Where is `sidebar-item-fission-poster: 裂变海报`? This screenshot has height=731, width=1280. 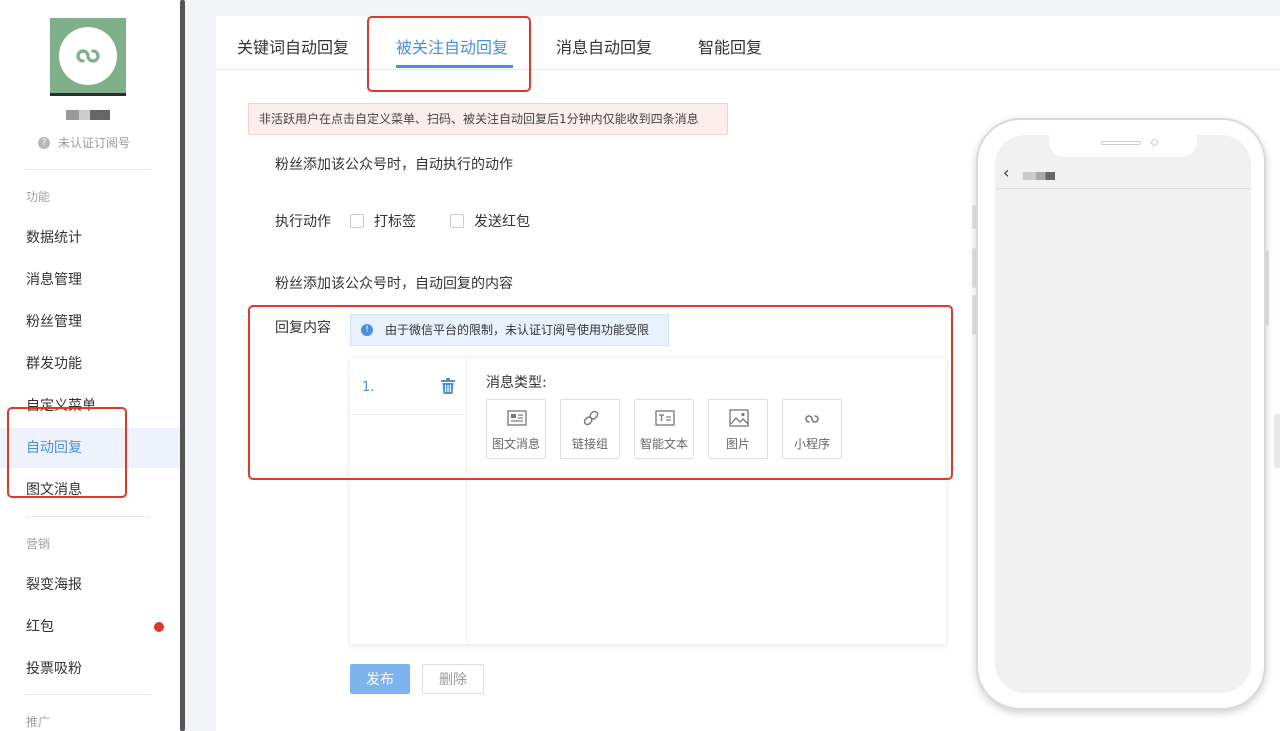
sidebar-item-fission-poster: 裂变海报 is located at coordinates (90, 585).